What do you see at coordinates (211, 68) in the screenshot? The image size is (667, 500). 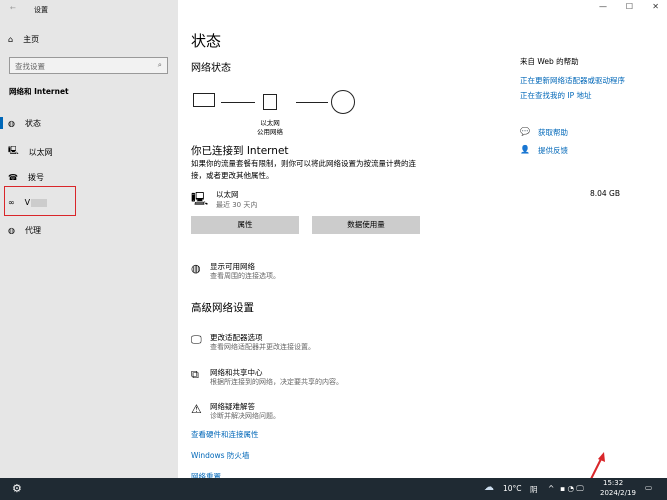 I see `network-status-heading: 网络状态` at bounding box center [211, 68].